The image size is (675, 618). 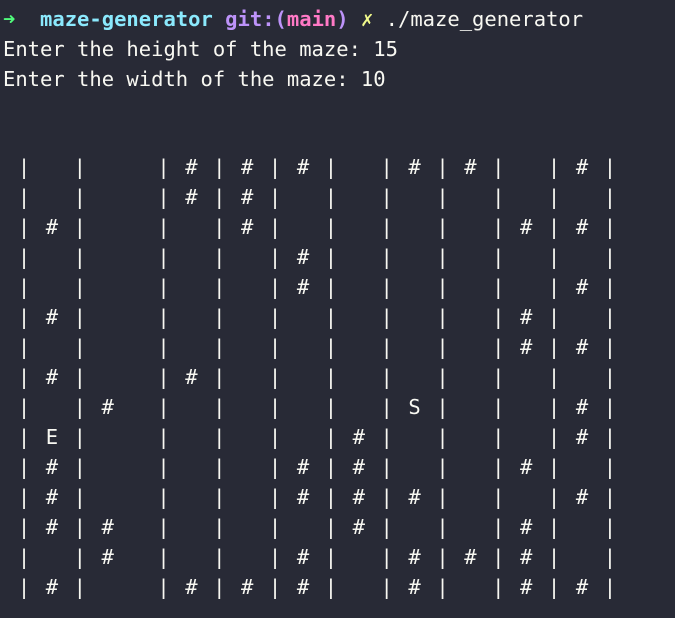 What do you see at coordinates (414, 407) in the screenshot?
I see `maze-start: S` at bounding box center [414, 407].